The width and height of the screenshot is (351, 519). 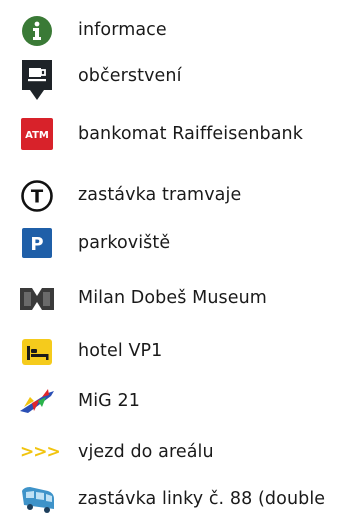 What do you see at coordinates (37, 79) in the screenshot?
I see `coffee-cup-marker-icon` at bounding box center [37, 79].